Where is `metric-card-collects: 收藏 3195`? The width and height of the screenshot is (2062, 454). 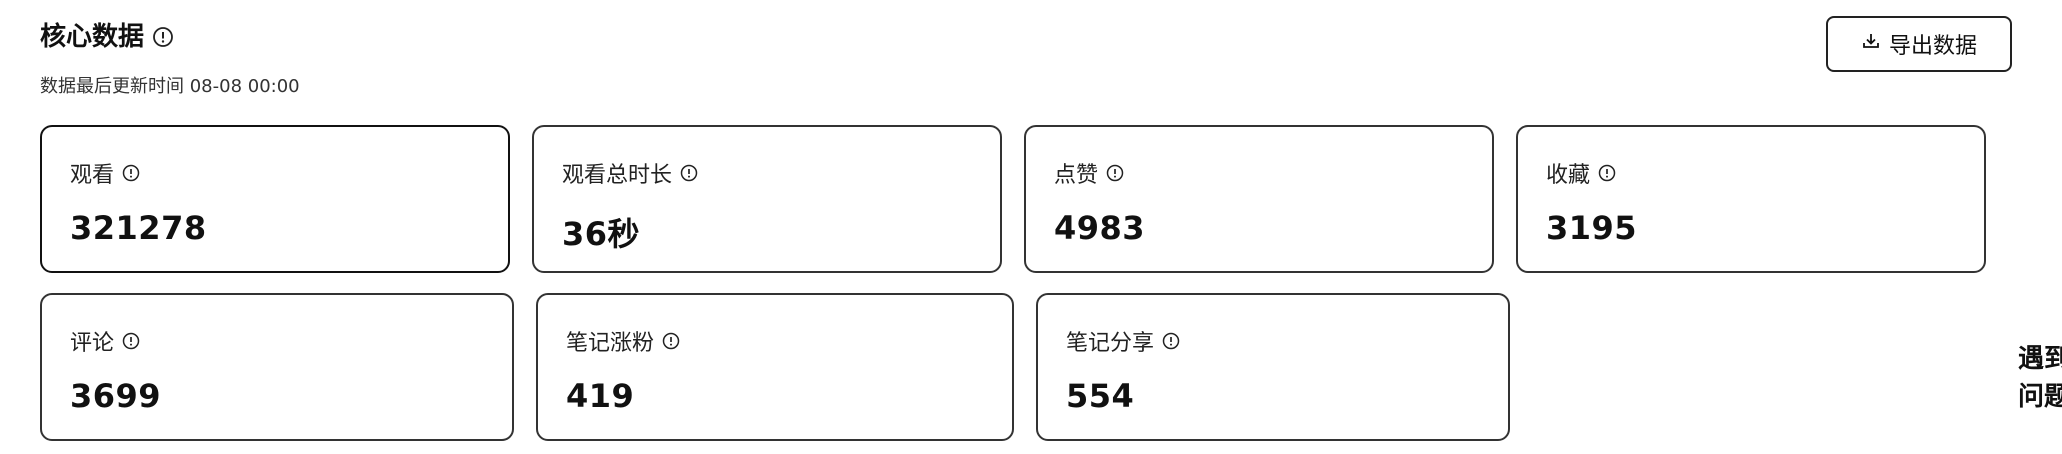 metric-card-collects: 收藏 3195 is located at coordinates (1751, 199).